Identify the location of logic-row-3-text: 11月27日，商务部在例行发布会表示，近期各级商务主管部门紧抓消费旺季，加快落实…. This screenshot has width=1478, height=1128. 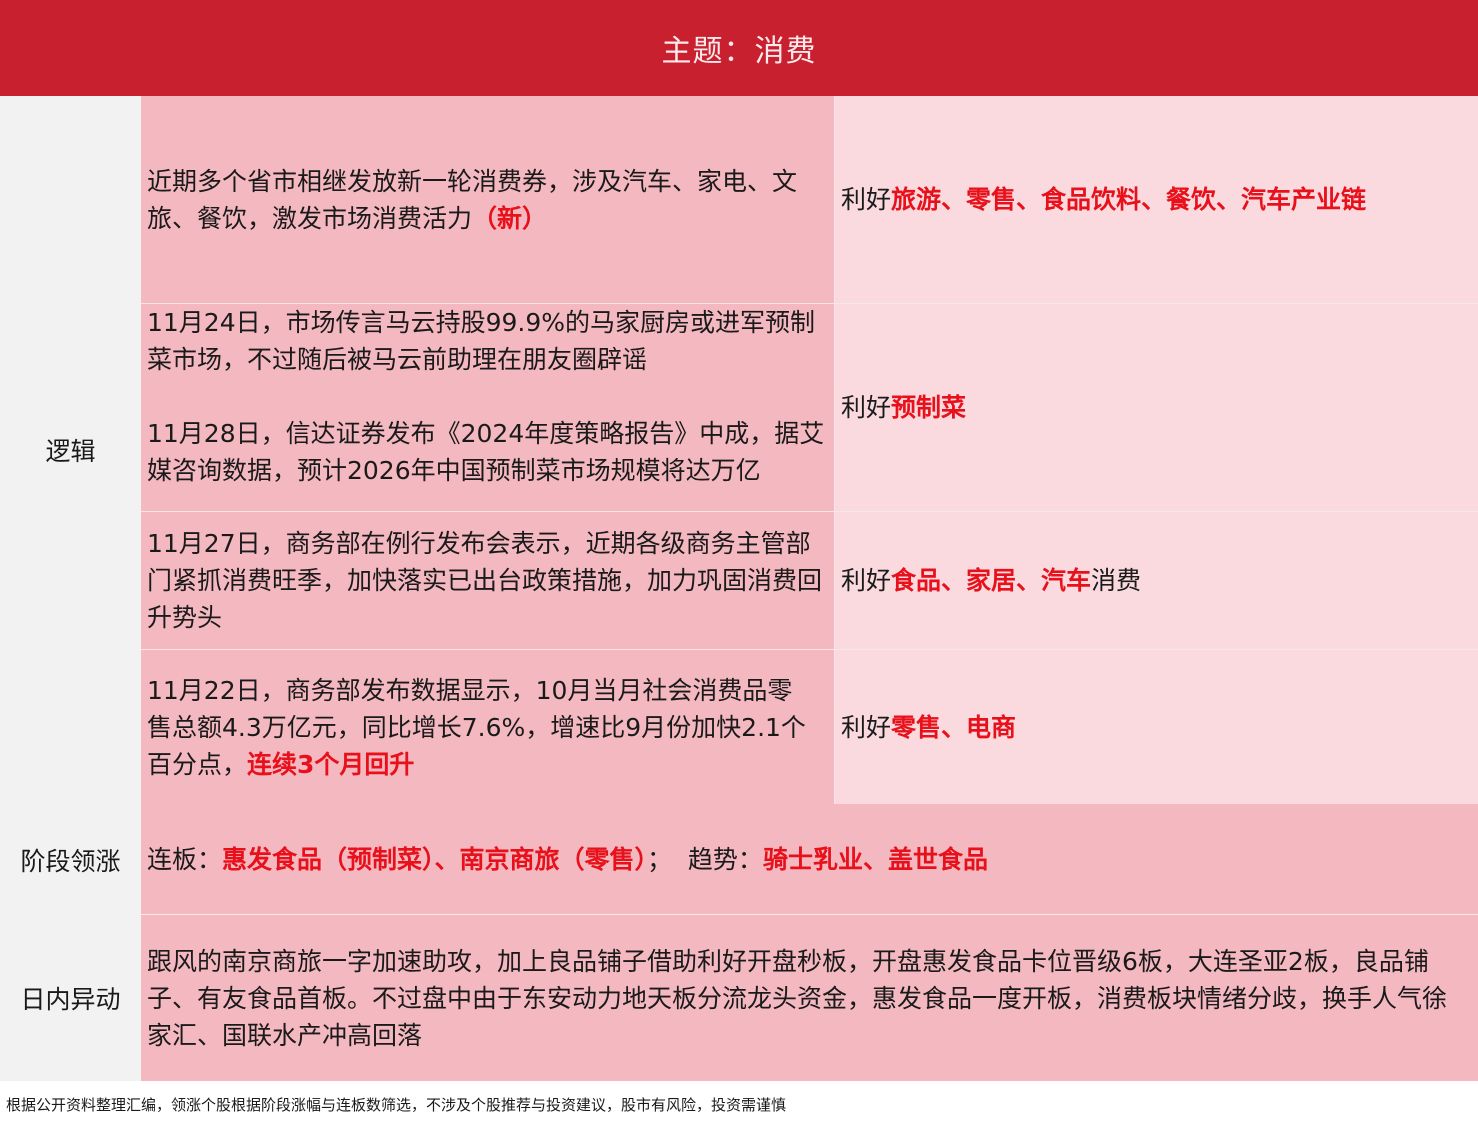
(488, 580).